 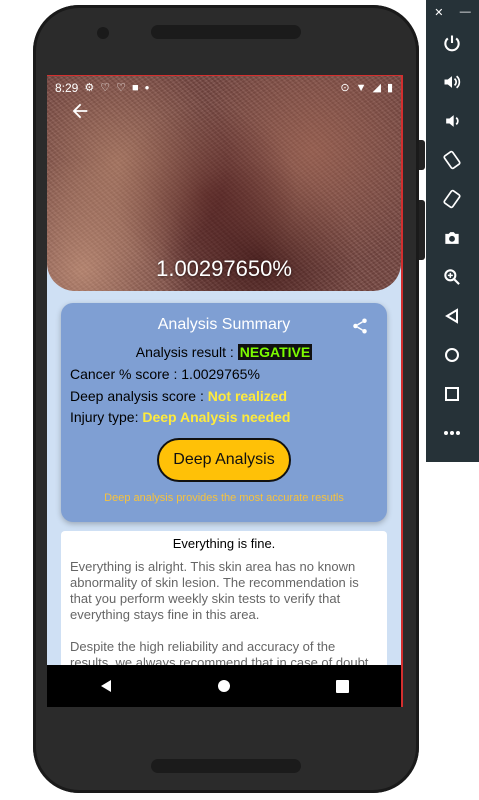 I want to click on cancer-score: Cancer % score : 1.0029765%, so click(x=165, y=374).